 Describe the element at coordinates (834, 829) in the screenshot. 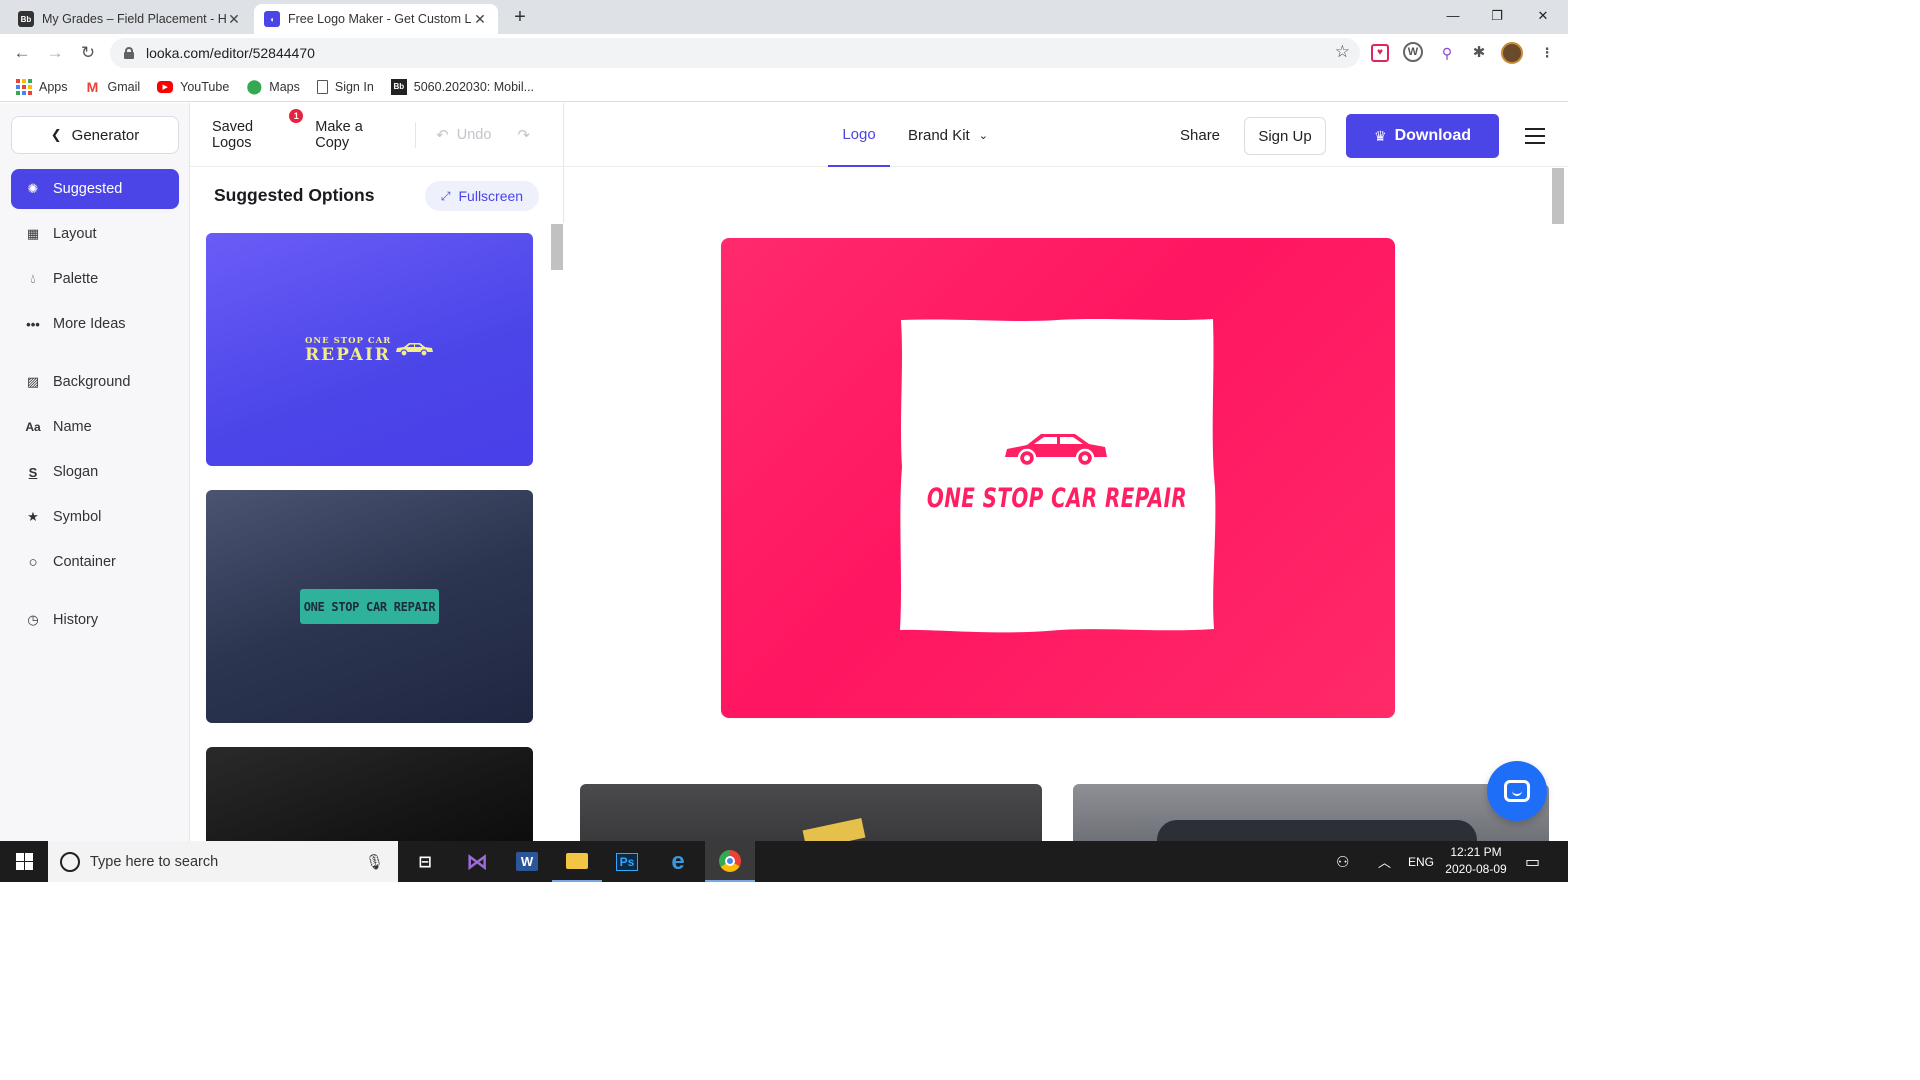

I see `gold-card-shape` at that location.